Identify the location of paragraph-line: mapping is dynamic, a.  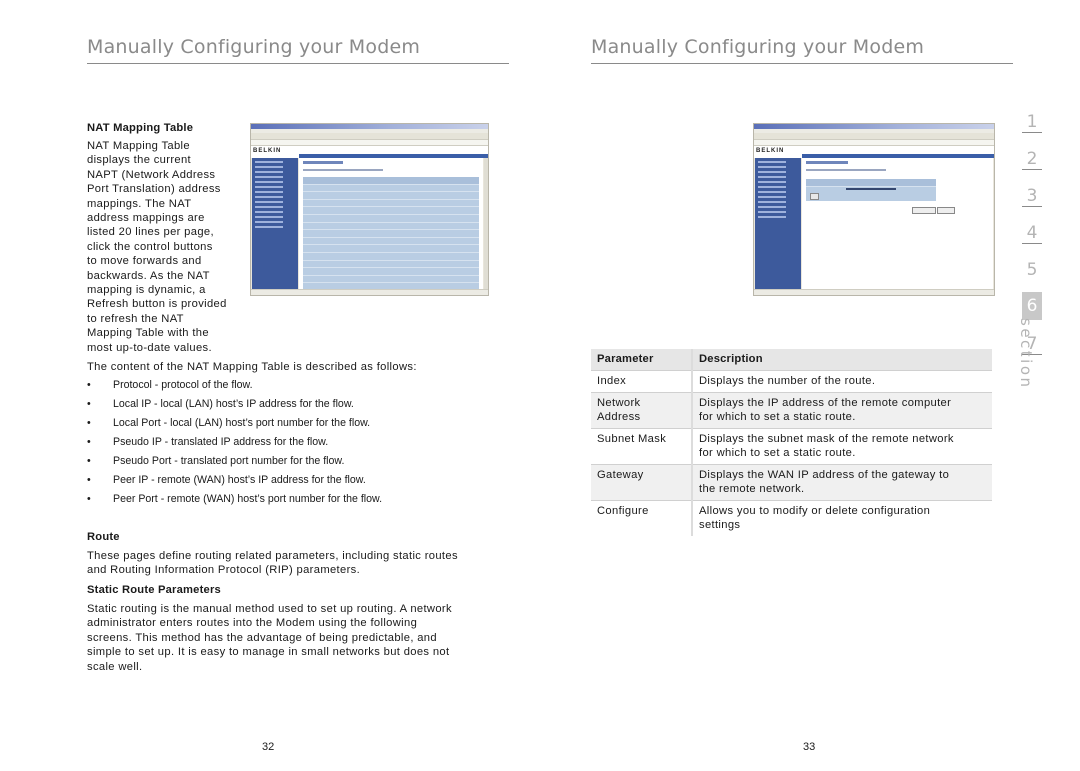
(146, 290).